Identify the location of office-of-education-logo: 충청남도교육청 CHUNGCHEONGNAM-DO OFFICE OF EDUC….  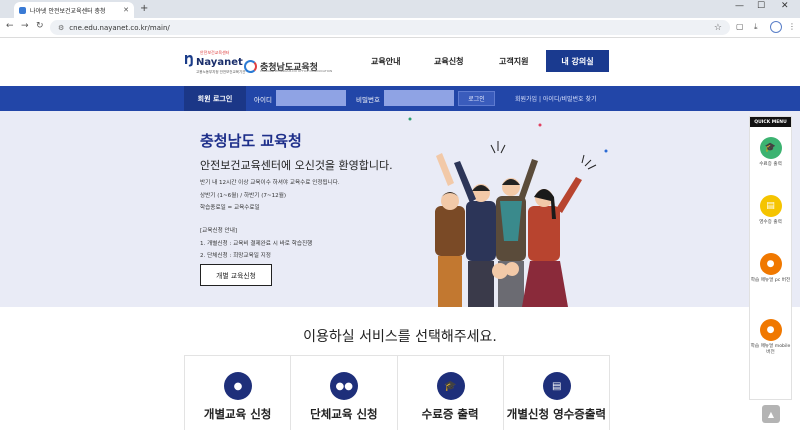
(294, 66).